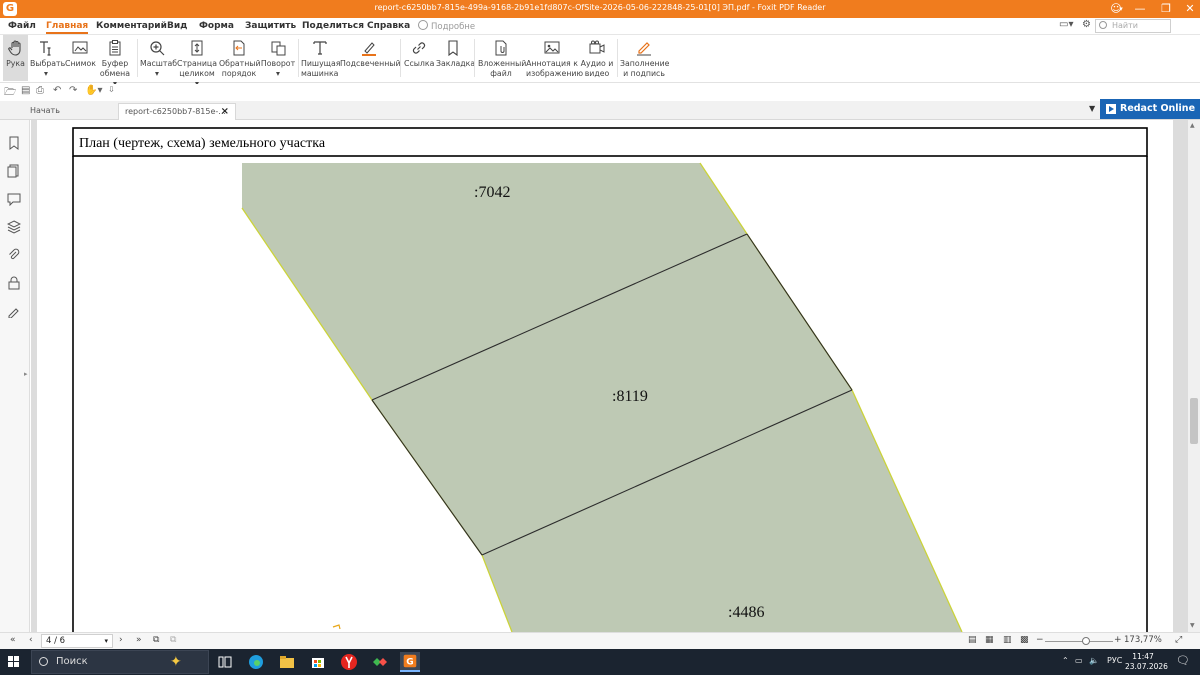 The width and height of the screenshot is (1200, 675). What do you see at coordinates (13, 640) in the screenshot?
I see `first-page-icon: «` at bounding box center [13, 640].